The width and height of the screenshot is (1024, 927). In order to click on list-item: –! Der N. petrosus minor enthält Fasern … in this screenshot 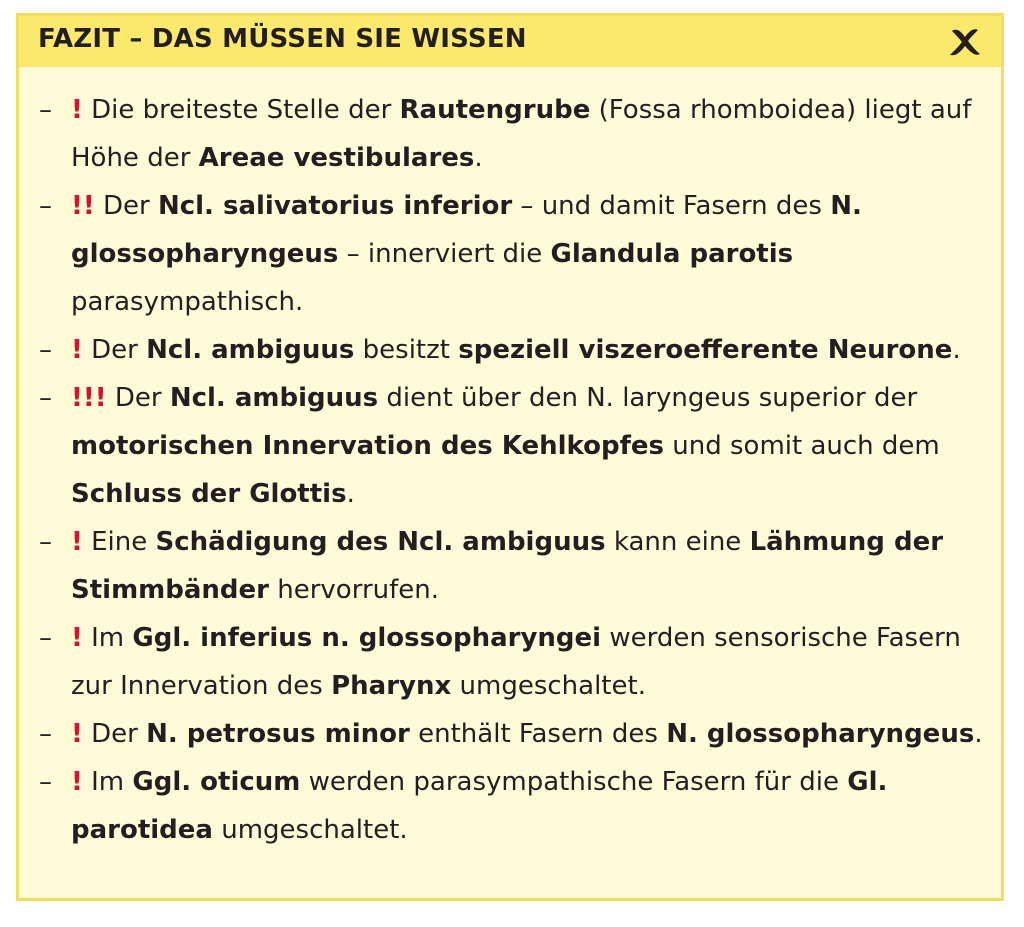, I will do `click(511, 734)`.